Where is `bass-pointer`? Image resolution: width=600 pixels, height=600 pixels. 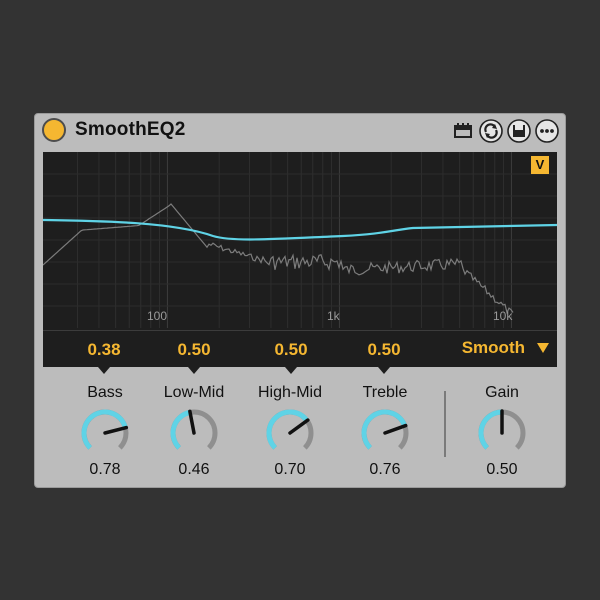
bass-pointer is located at coordinates (104, 370).